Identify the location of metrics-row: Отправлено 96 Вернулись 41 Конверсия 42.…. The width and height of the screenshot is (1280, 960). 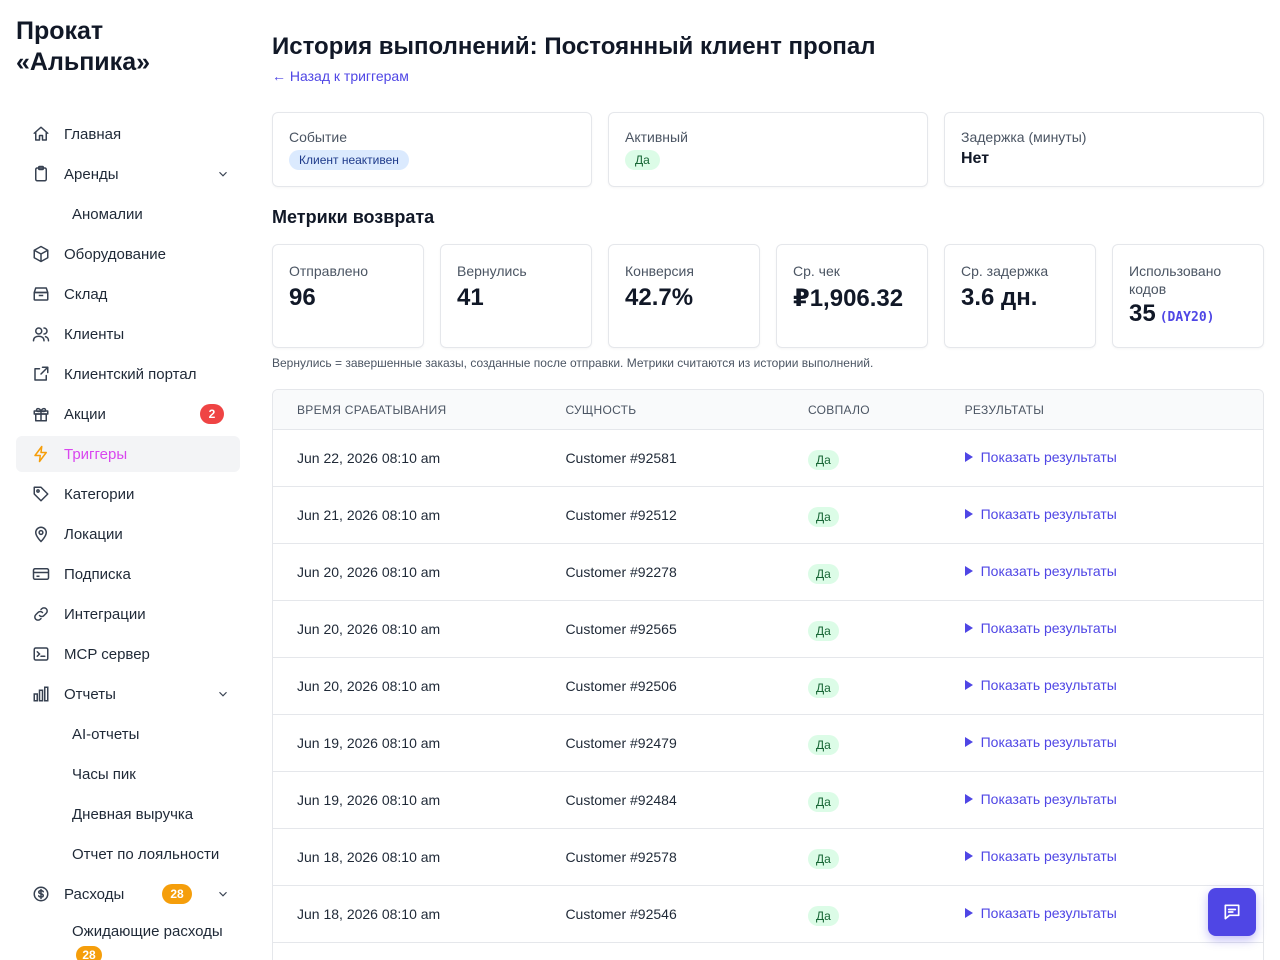
(768, 296).